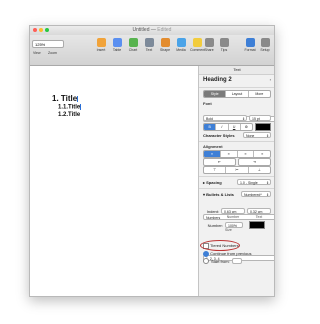 The image size is (320, 324). I want to click on align-left-icon: ≡, so click(212, 154).